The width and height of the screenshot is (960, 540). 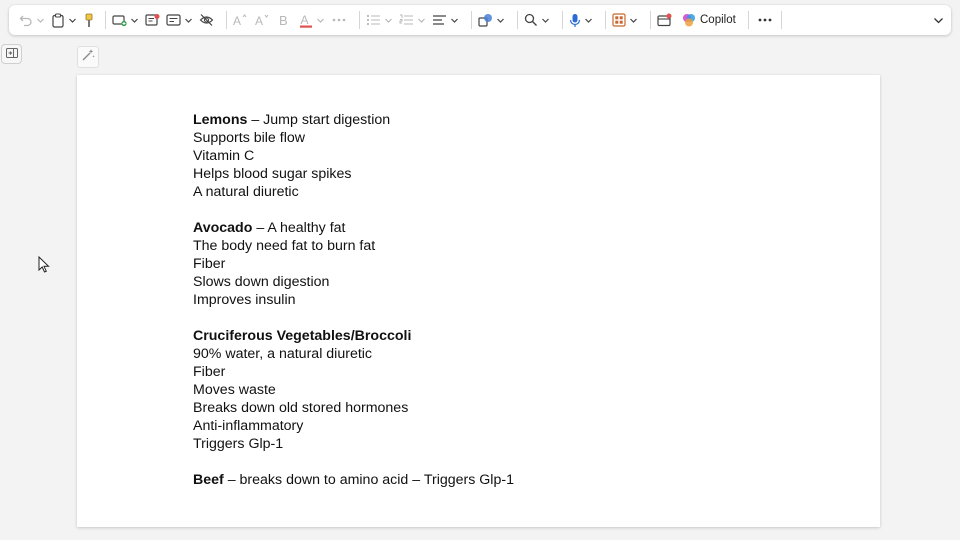 I want to click on sticky-note-button, so click(x=152, y=20).